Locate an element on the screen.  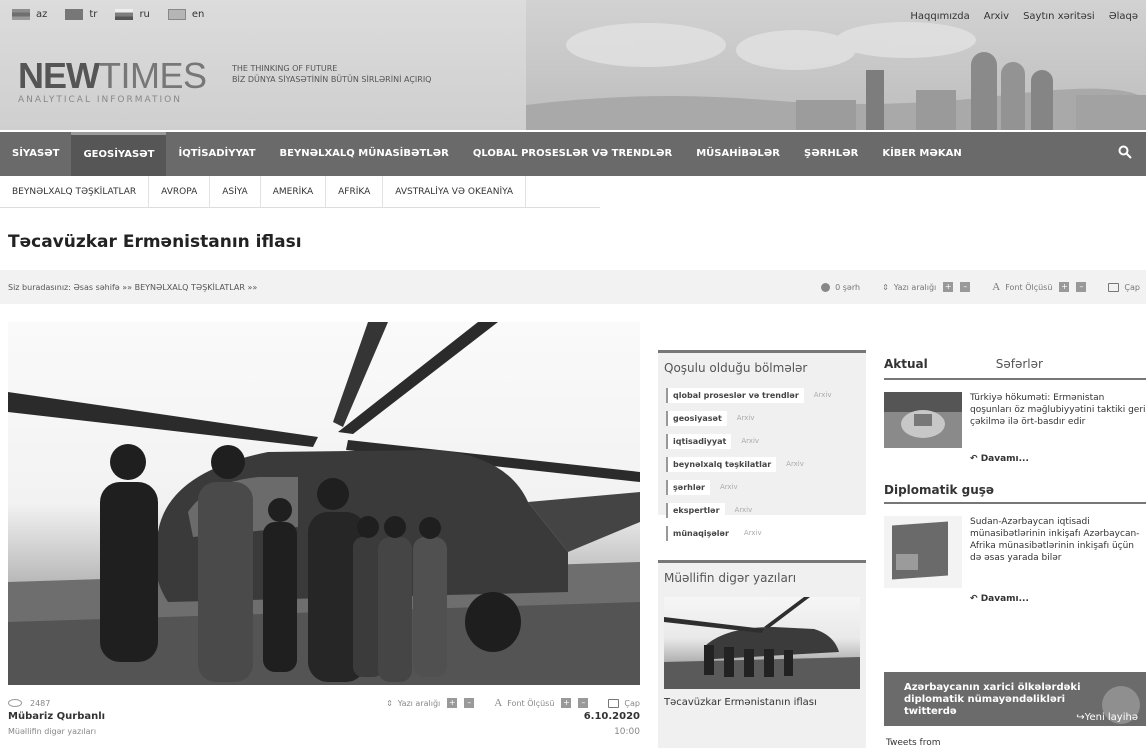
list-item: geosiyasət Arxiv is located at coordinates (762, 418).